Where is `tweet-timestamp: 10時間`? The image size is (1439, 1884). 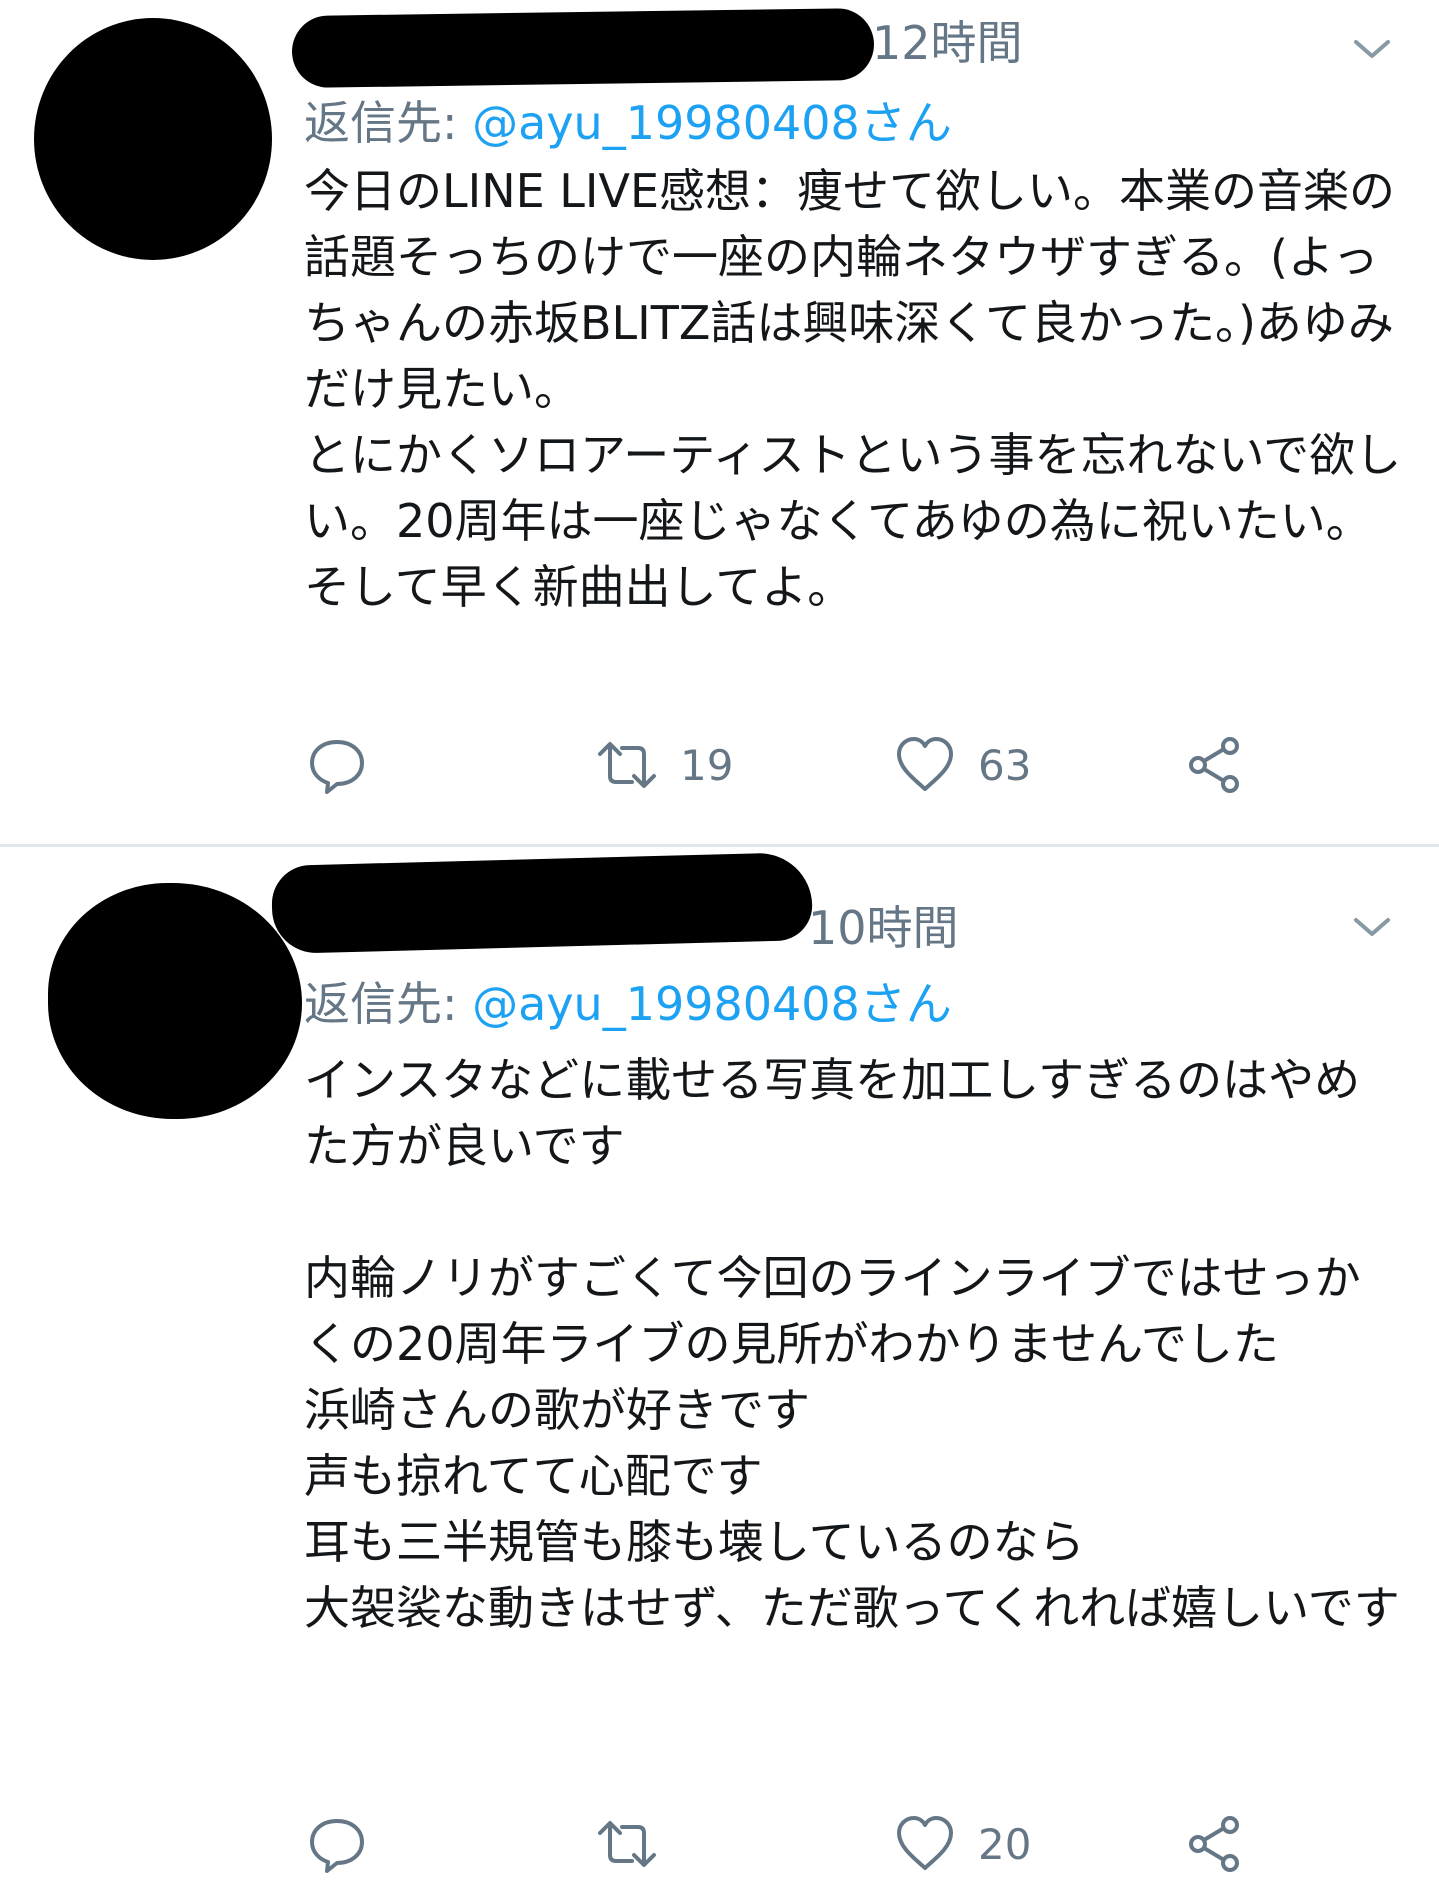
tweet-timestamp: 10時間 is located at coordinates (883, 928).